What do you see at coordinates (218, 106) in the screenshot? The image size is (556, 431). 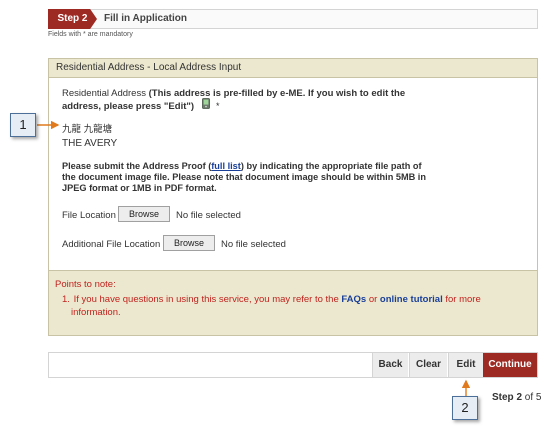 I see `required-asterisk: *` at bounding box center [218, 106].